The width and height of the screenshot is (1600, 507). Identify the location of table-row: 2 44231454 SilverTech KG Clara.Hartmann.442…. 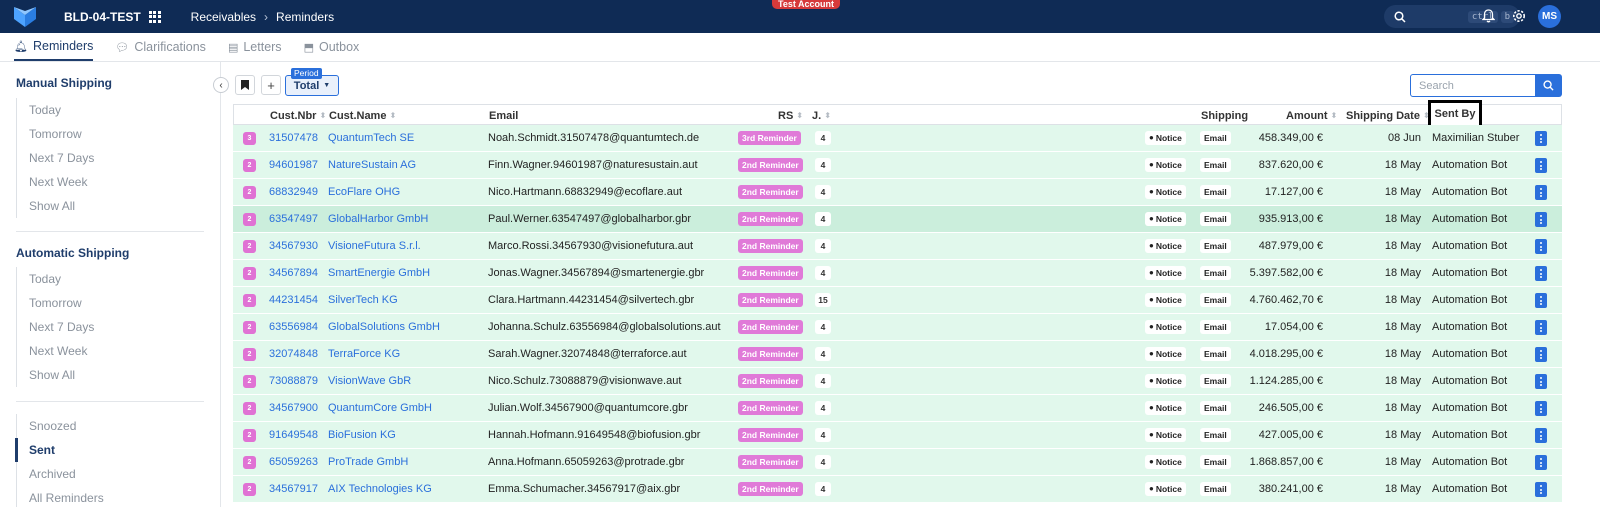
(897, 300).